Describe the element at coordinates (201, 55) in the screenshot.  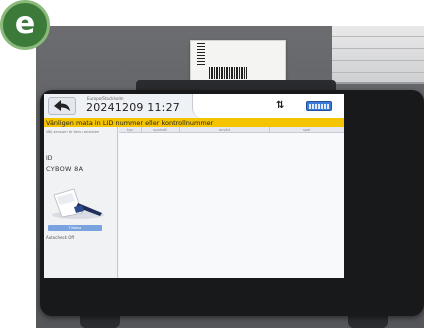
I see `barcode-vertical` at that location.